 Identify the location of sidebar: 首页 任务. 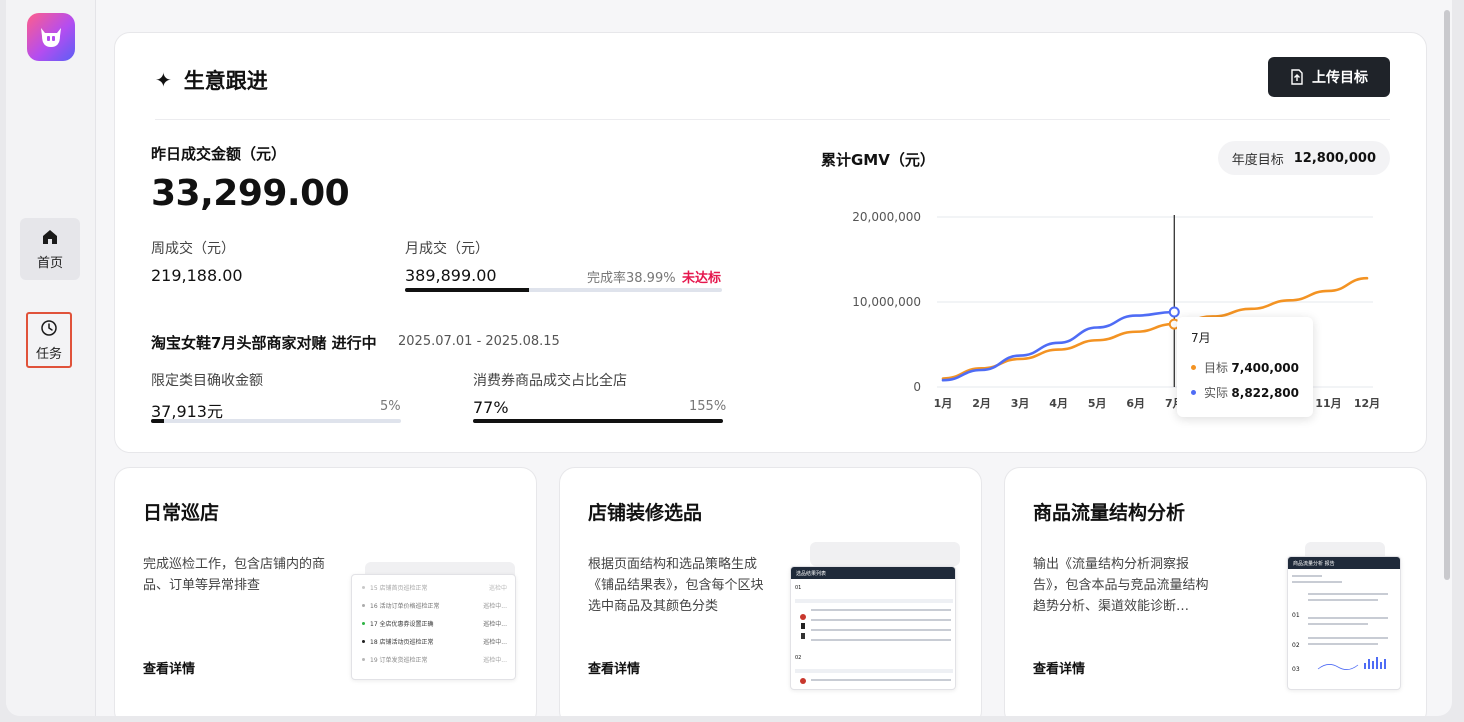
(51, 358).